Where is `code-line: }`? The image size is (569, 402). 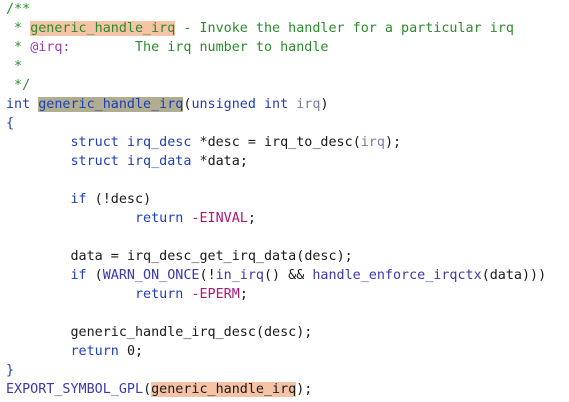 code-line: } is located at coordinates (10, 370).